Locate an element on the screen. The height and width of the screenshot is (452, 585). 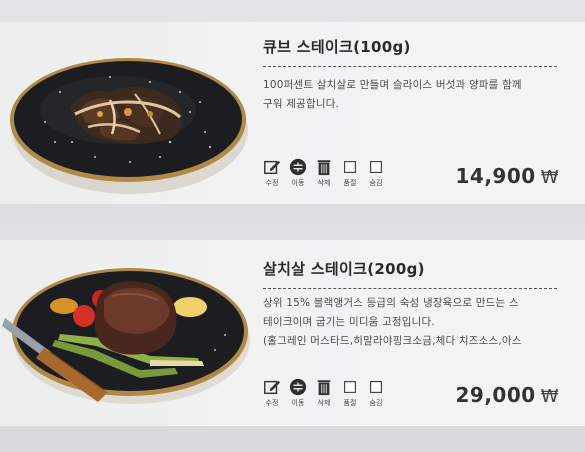
menu-price: 14,900 ₩ is located at coordinates (507, 176).